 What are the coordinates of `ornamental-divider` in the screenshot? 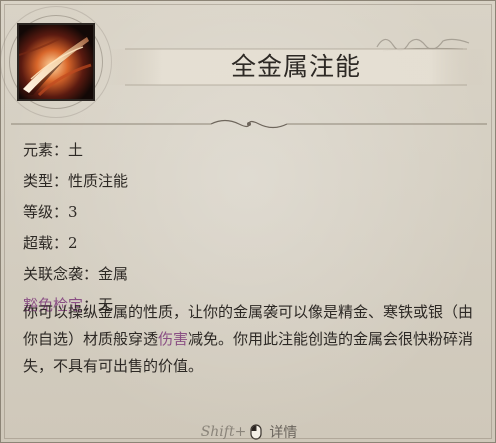 It's located at (249, 124).